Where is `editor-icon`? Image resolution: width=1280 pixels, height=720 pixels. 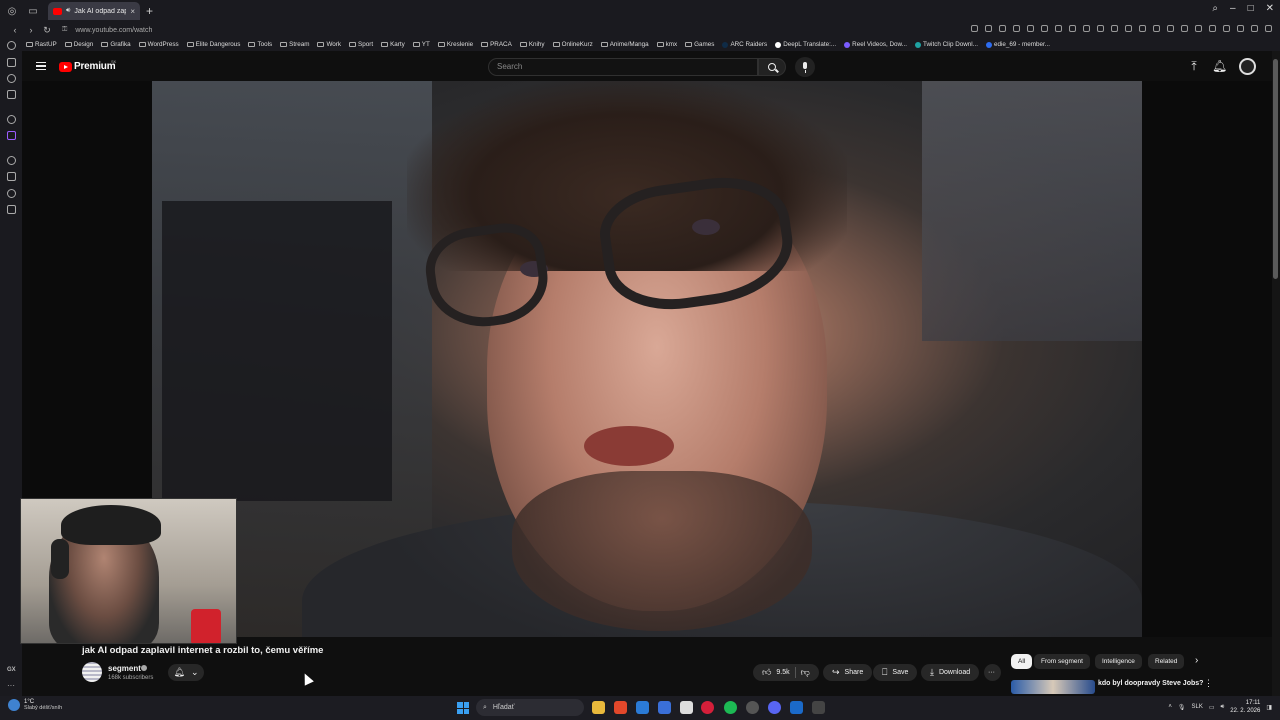 editor-icon is located at coordinates (642, 707).